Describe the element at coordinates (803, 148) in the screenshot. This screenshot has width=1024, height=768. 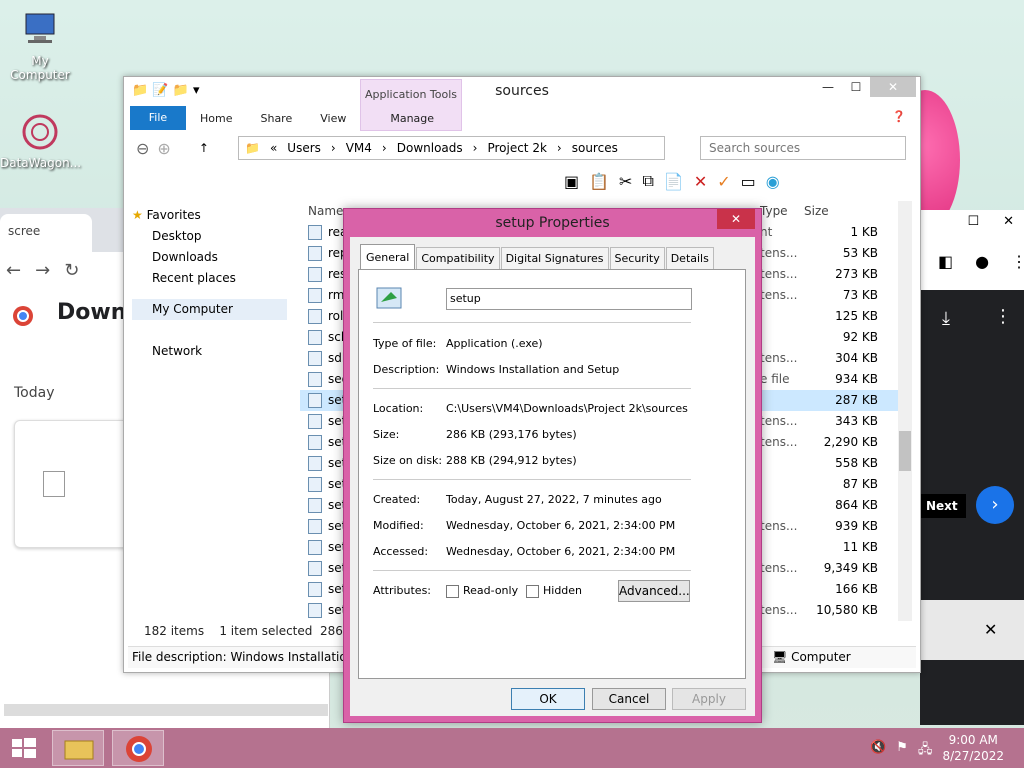
I see `search-input: Search sources` at that location.